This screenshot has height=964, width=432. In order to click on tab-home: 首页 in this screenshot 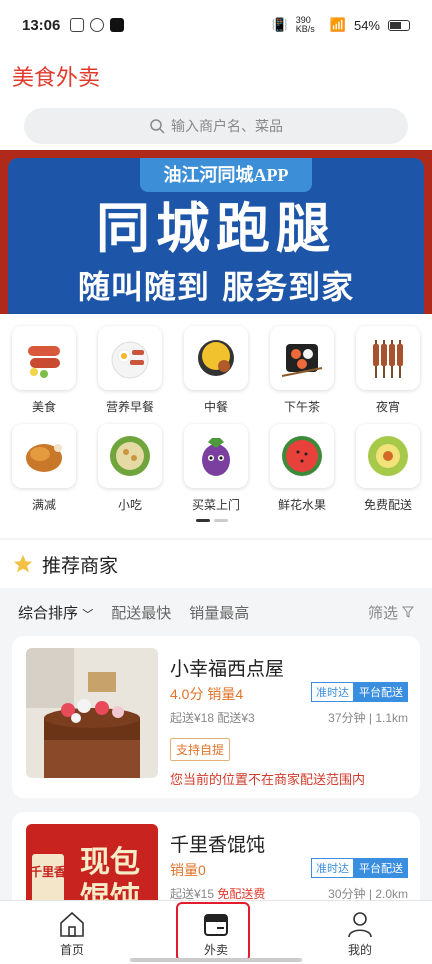, I will do `click(72, 933)`.